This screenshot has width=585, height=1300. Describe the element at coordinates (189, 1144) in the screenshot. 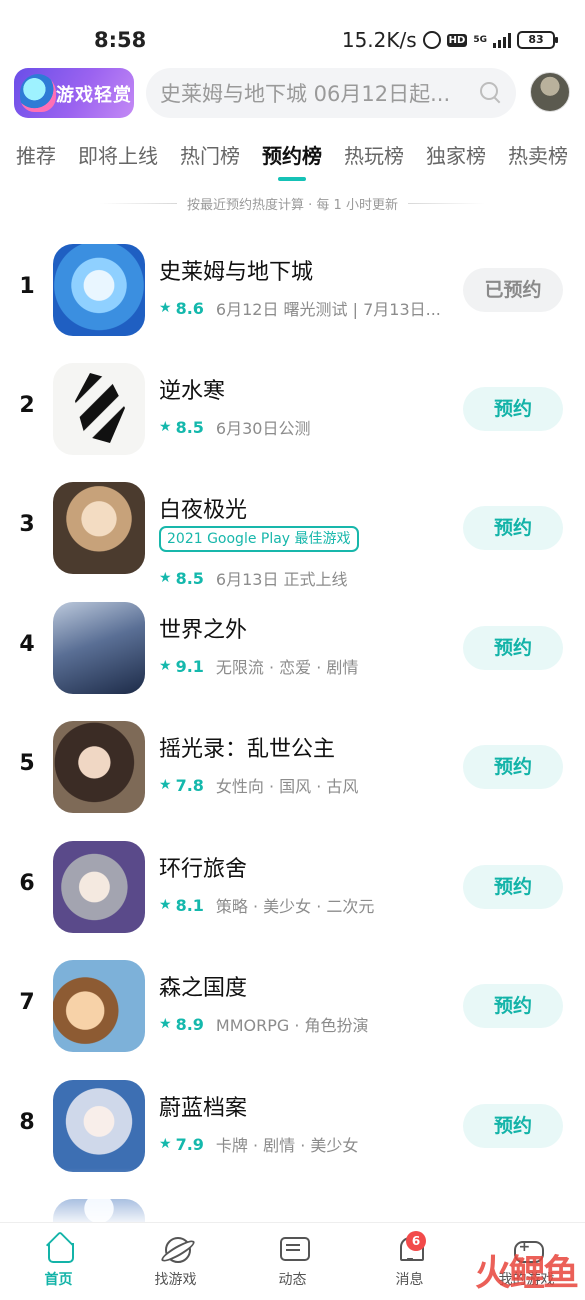

I see `game-score: 7.9` at that location.